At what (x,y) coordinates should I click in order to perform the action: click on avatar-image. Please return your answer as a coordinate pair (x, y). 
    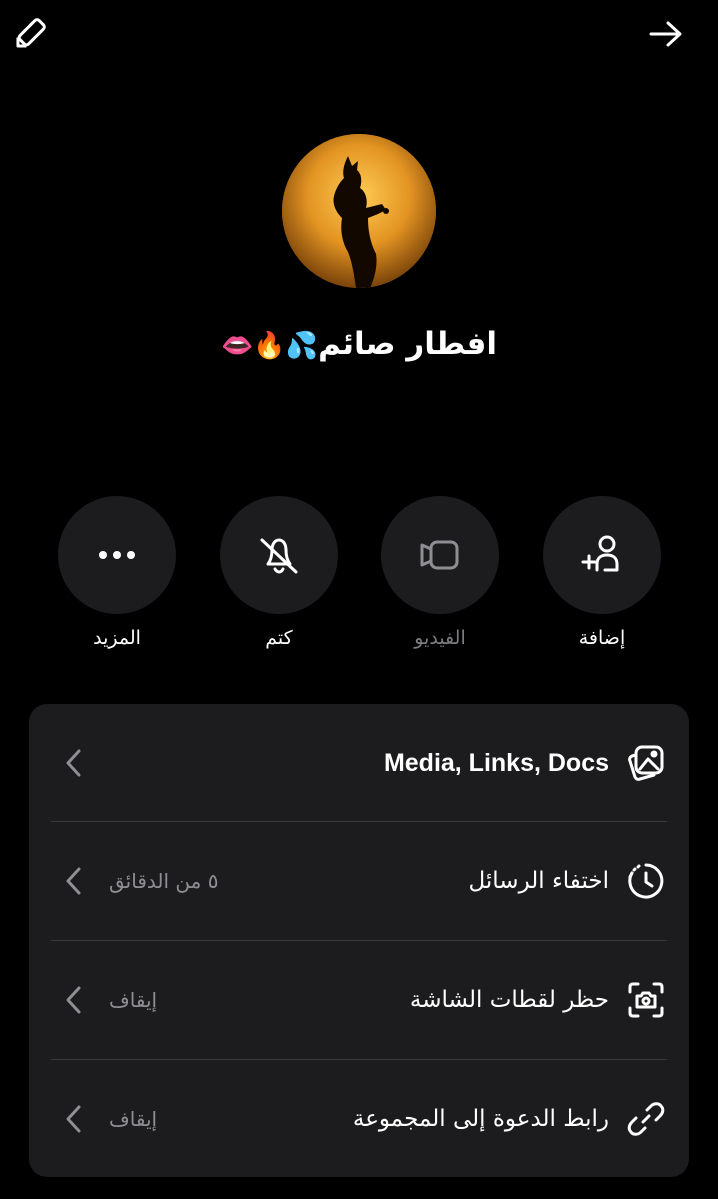
    Looking at the image, I should click on (359, 211).